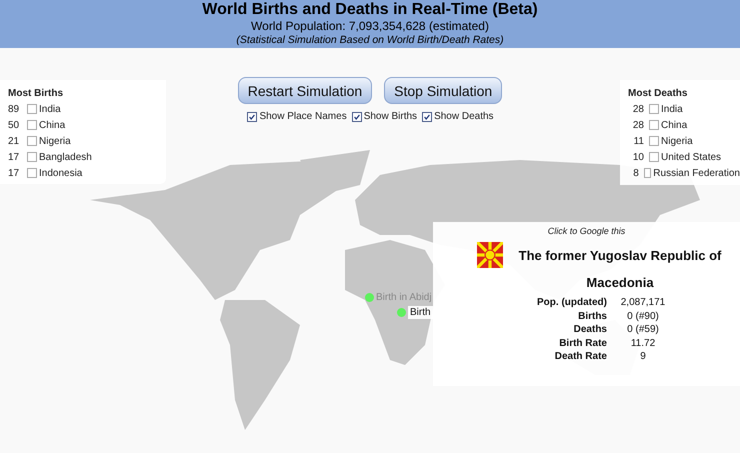 The height and width of the screenshot is (453, 740). Describe the element at coordinates (14, 109) in the screenshot. I see `count-text: 89` at that location.